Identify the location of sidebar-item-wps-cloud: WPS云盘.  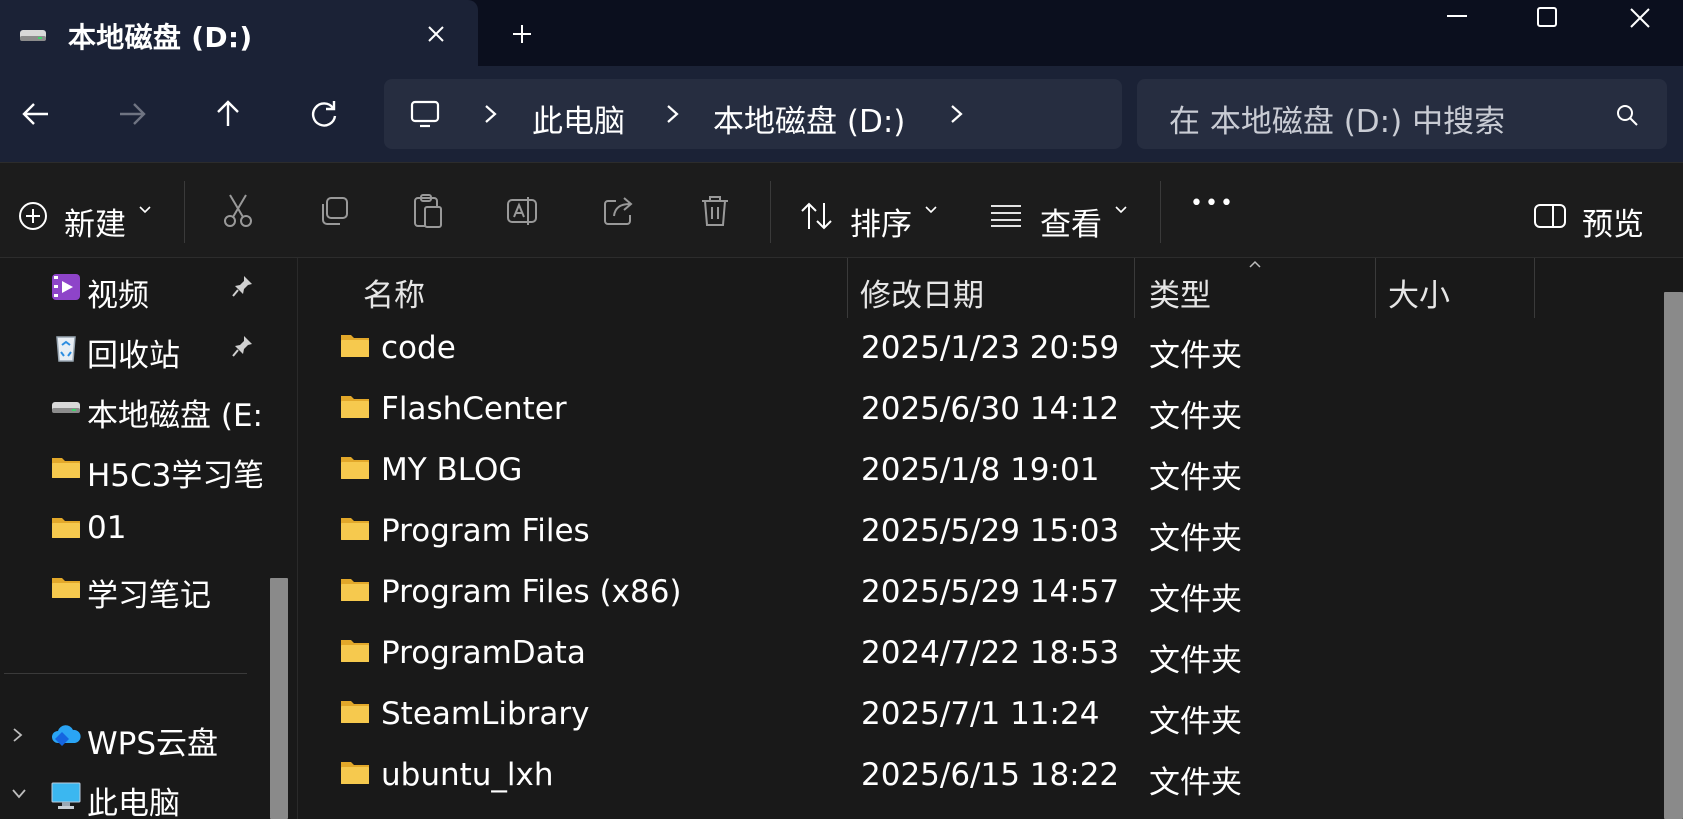
(135, 735).